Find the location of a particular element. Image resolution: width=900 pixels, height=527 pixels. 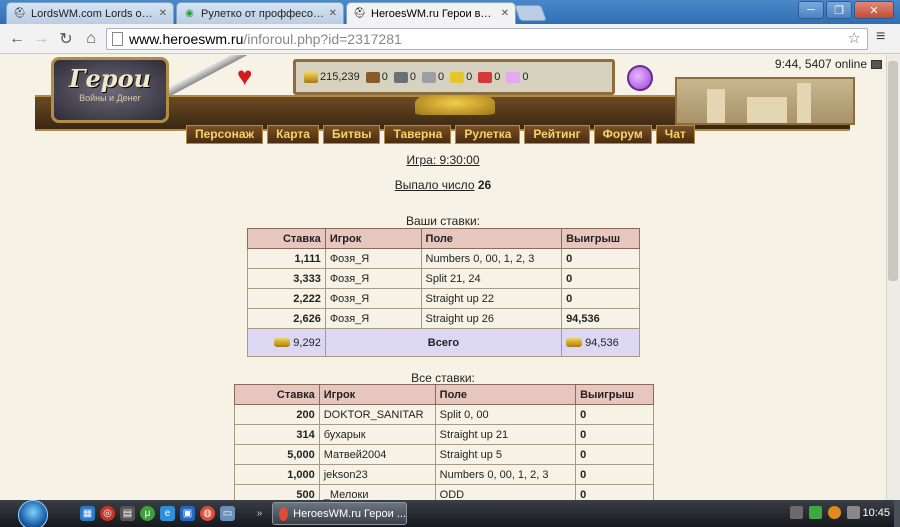

resource-wood: 0 is located at coordinates (376, 77).